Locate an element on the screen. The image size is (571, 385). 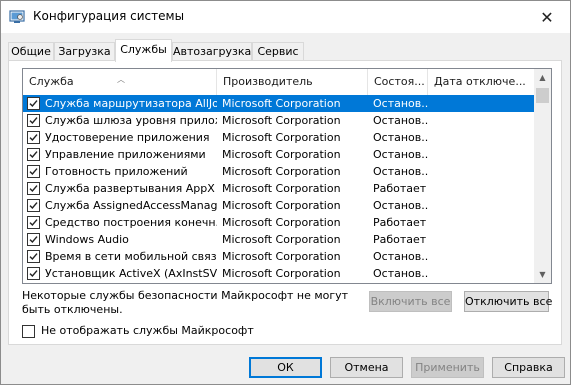
column-header-service: Служба ︿ is located at coordinates (120, 82).